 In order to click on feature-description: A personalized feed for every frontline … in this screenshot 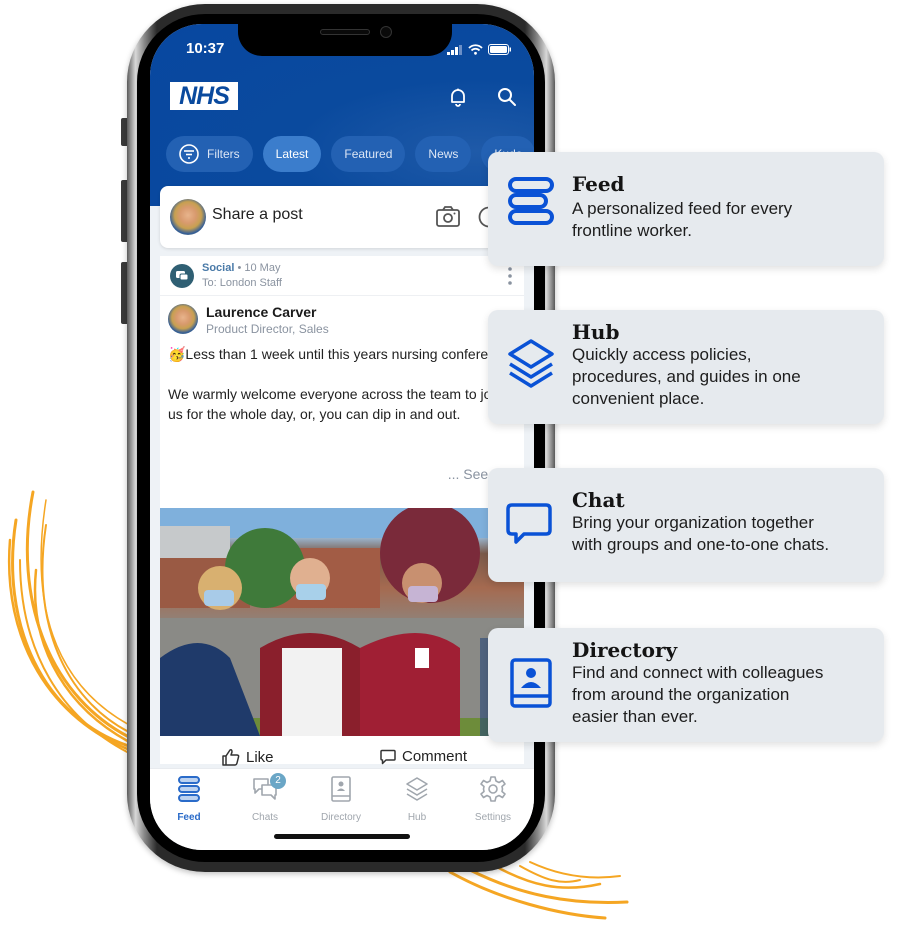, I will do `click(682, 219)`.